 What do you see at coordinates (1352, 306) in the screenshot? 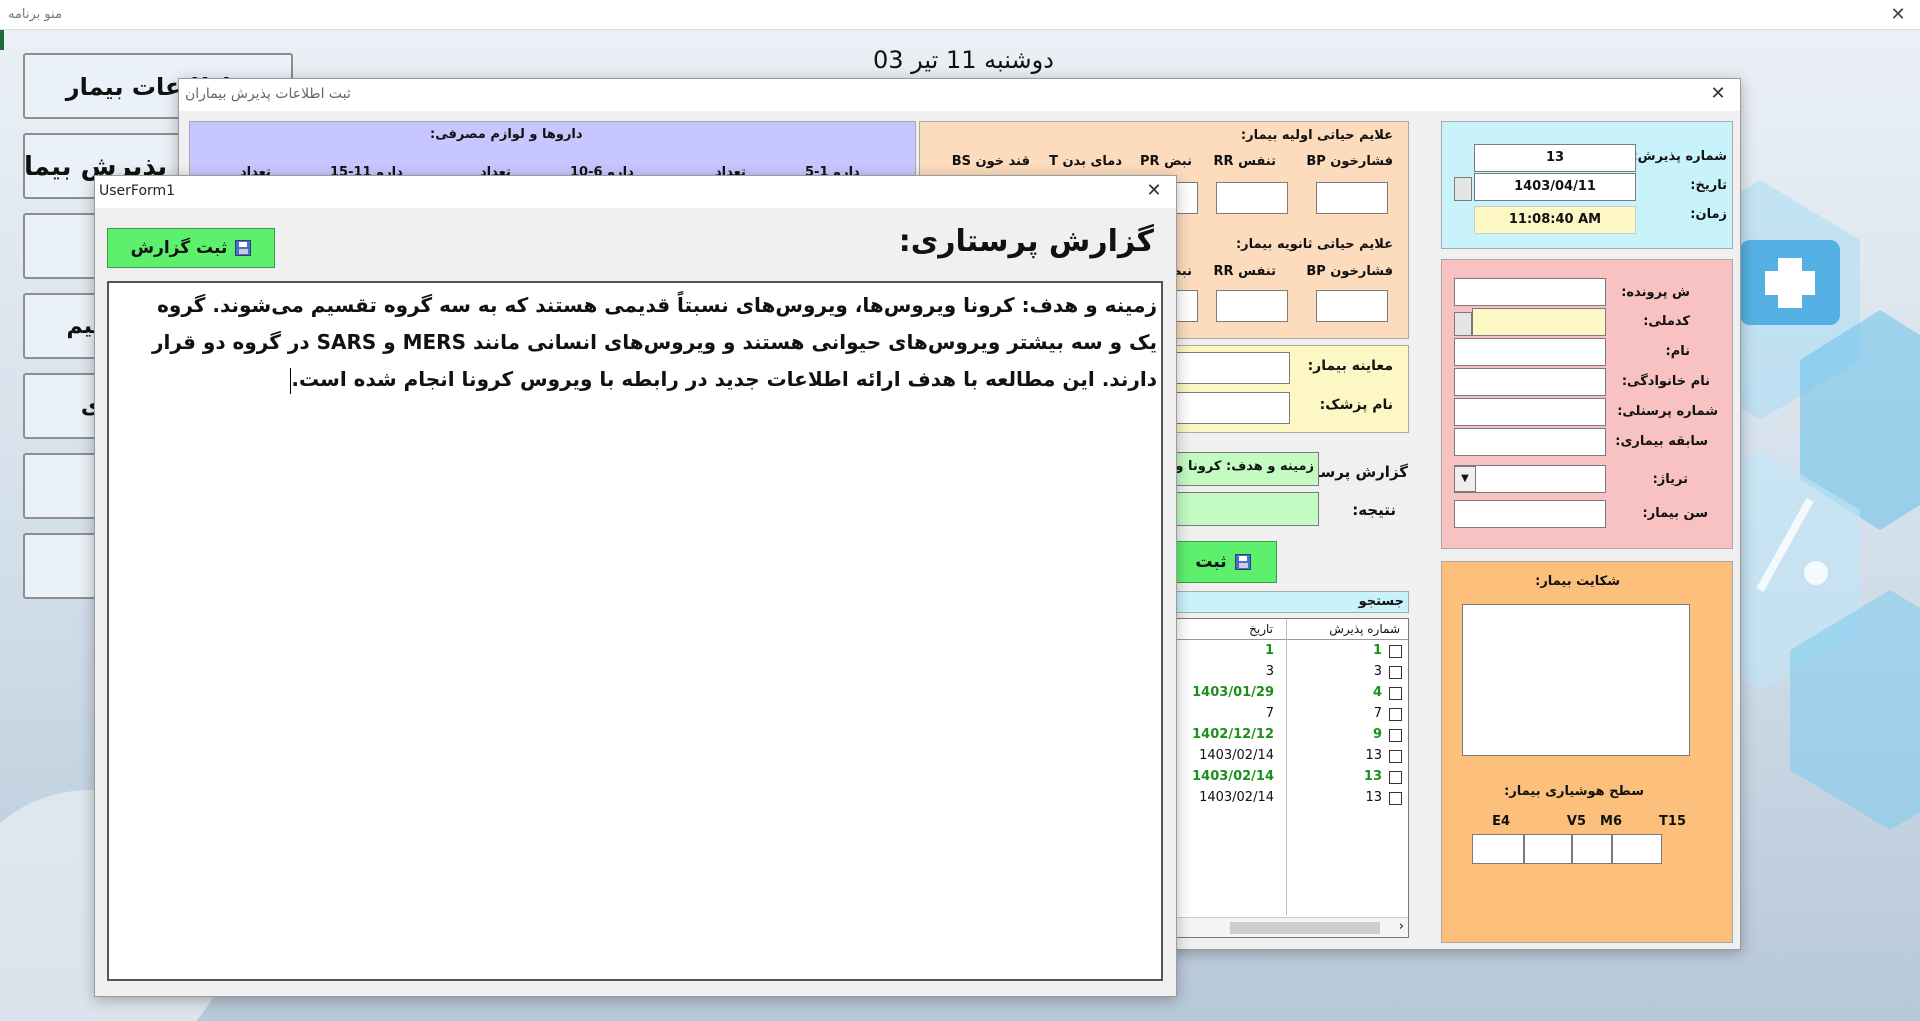
I see `vitals2-bp-input` at bounding box center [1352, 306].